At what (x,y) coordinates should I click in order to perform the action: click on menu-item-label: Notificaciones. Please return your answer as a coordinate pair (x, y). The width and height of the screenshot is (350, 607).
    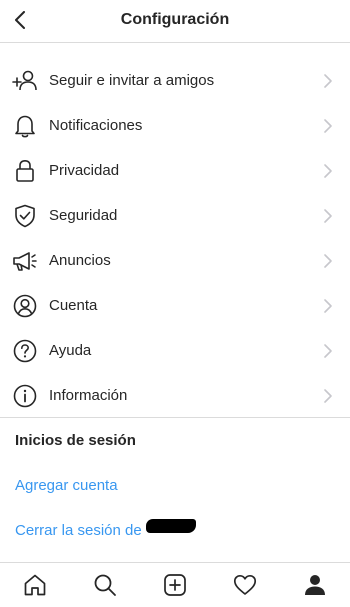
    Looking at the image, I should click on (96, 125).